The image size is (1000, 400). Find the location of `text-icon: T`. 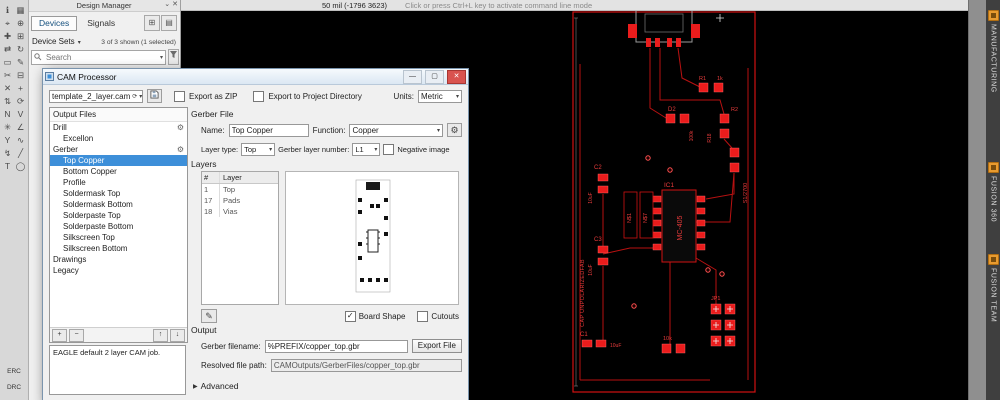

text-icon: T is located at coordinates (7, 166).